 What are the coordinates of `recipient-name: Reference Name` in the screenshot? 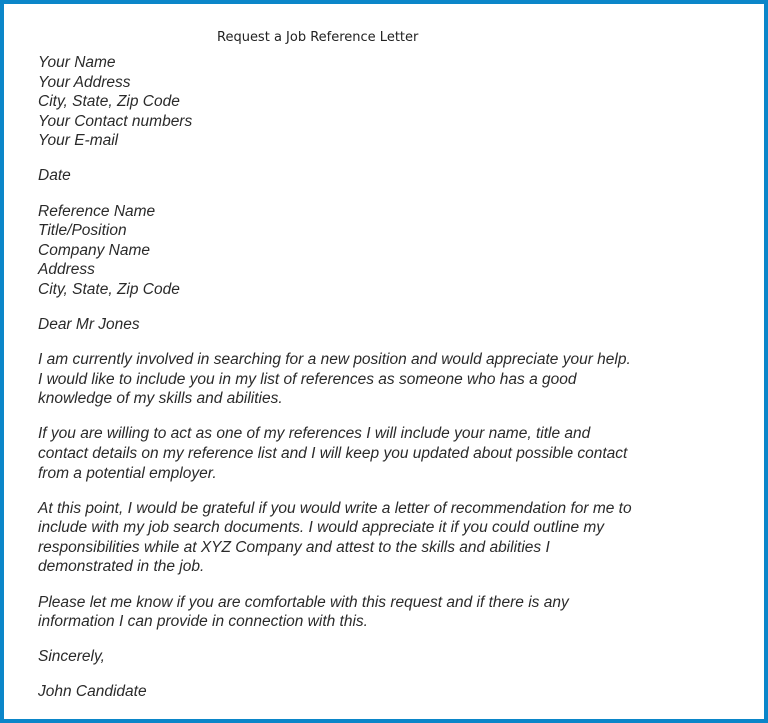 It's located at (97, 211).